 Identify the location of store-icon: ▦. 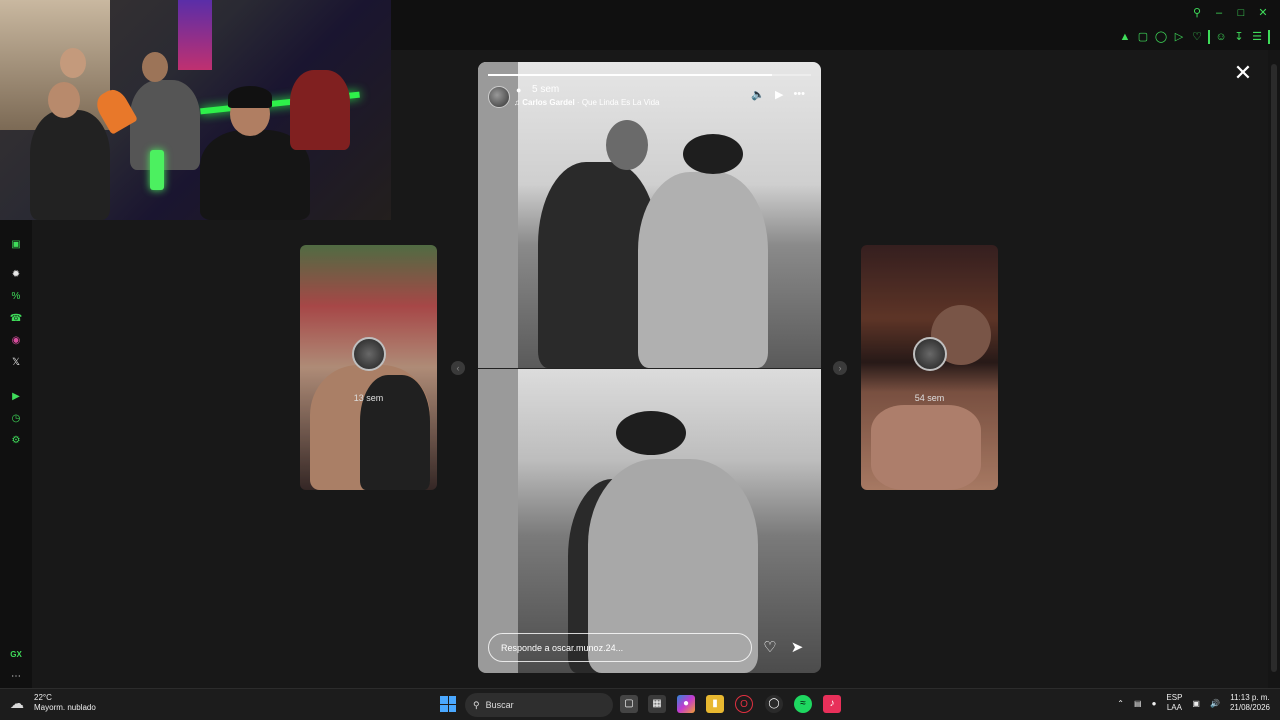
(657, 704).